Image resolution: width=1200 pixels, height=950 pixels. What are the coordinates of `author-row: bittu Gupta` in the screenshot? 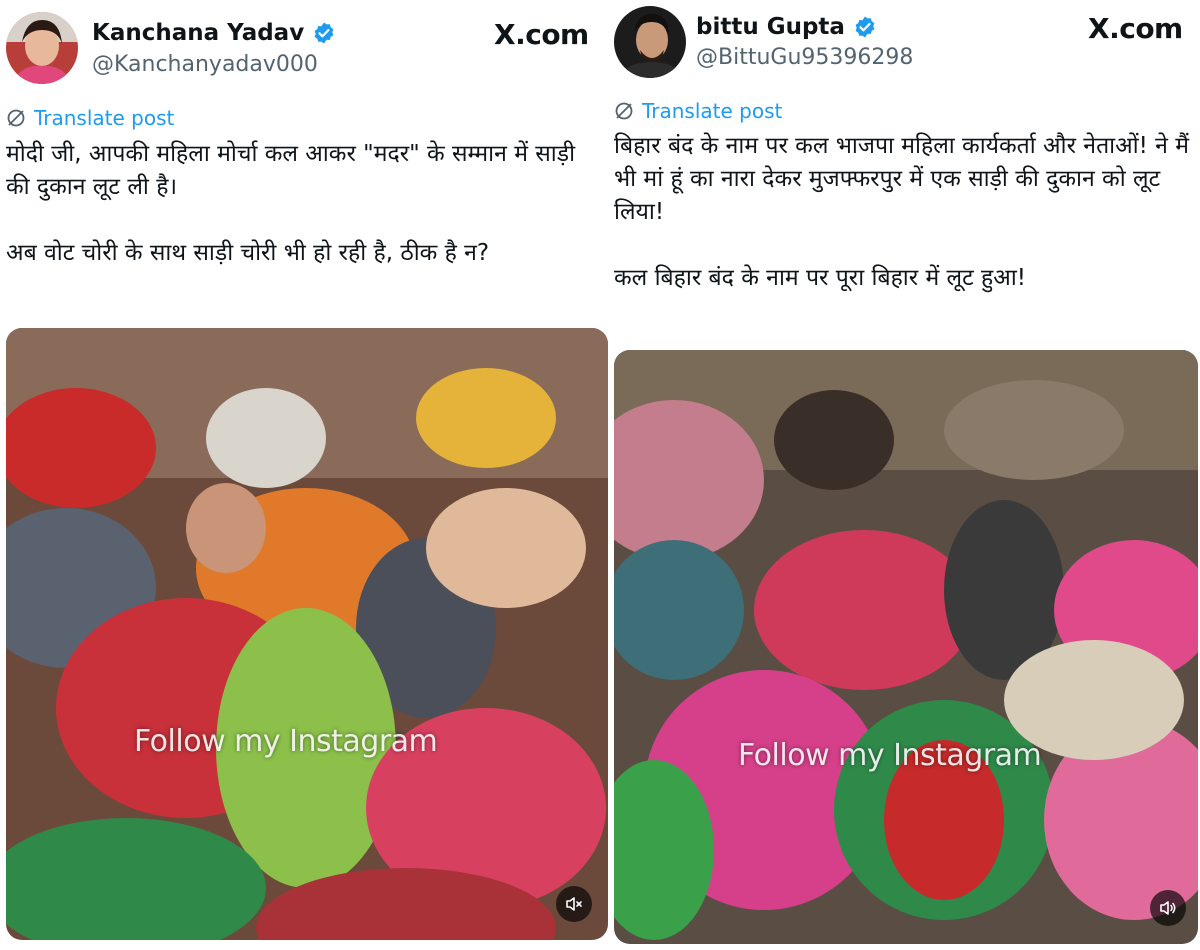 It's located at (786, 27).